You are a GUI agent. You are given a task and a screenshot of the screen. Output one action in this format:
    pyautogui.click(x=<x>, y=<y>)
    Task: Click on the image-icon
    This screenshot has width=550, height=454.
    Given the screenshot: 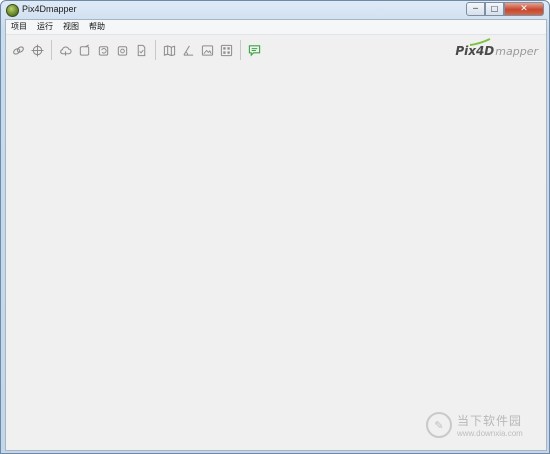 What is the action you would take?
    pyautogui.click(x=207, y=50)
    